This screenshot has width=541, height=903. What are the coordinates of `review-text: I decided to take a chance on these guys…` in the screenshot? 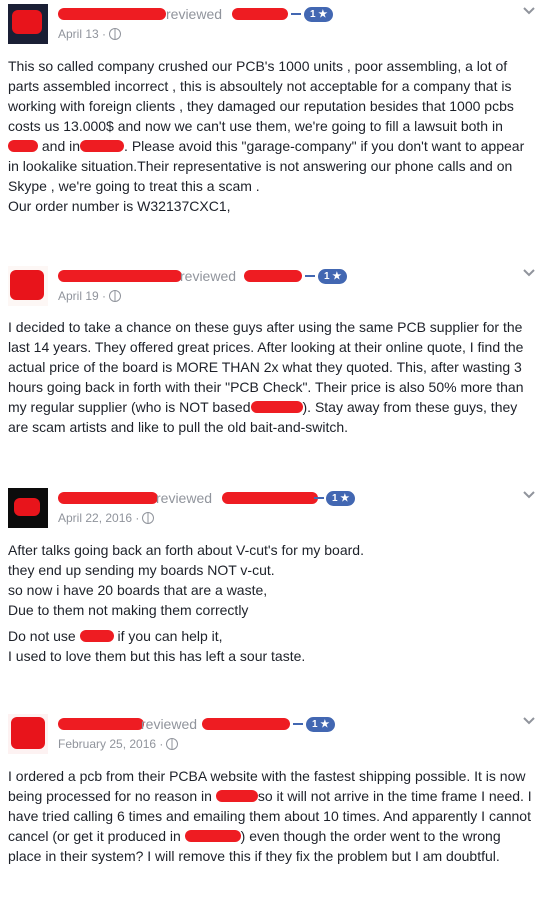 It's located at (270, 377).